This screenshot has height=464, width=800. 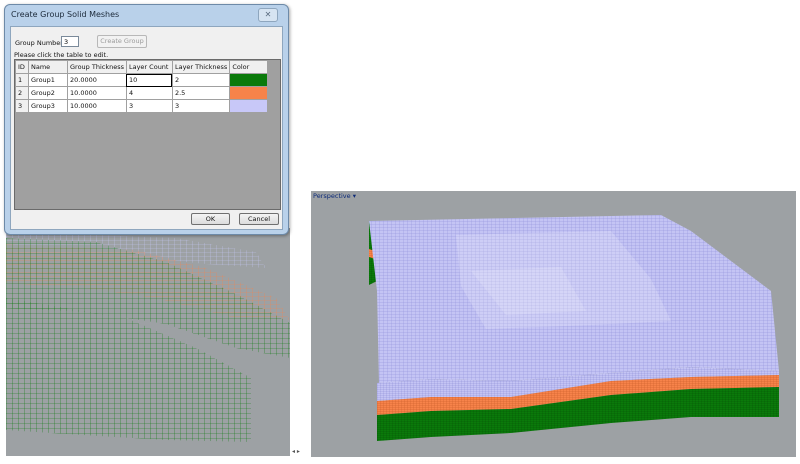 I want to click on cancel-button: Cancel, so click(x=259, y=219).